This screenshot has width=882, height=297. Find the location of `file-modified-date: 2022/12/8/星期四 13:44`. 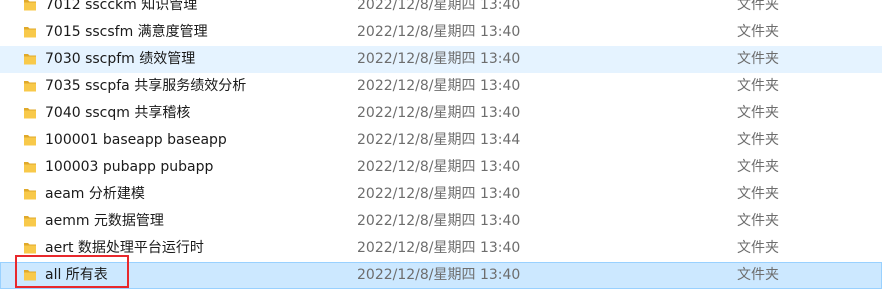

file-modified-date: 2022/12/8/星期四 13:44 is located at coordinates (439, 140).